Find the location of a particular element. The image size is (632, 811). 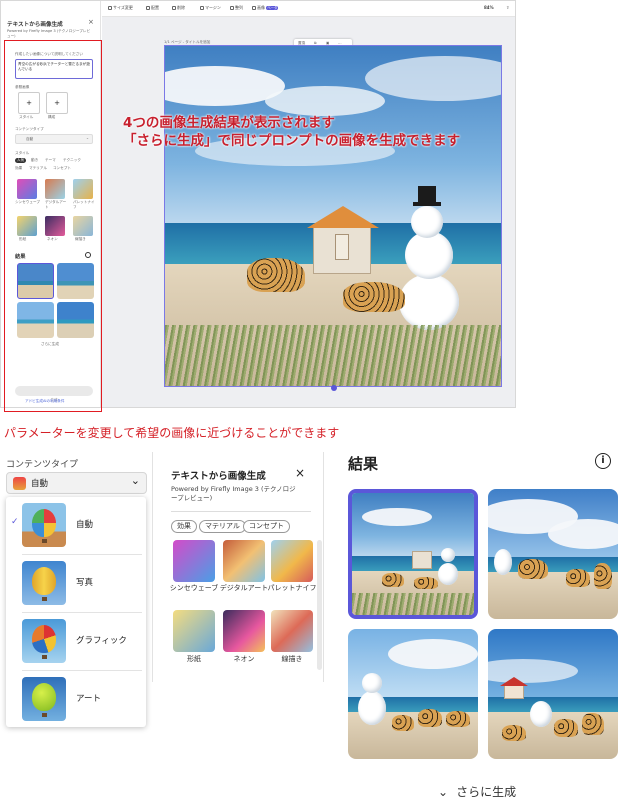

check-icon: ✓ is located at coordinates (15, 522).